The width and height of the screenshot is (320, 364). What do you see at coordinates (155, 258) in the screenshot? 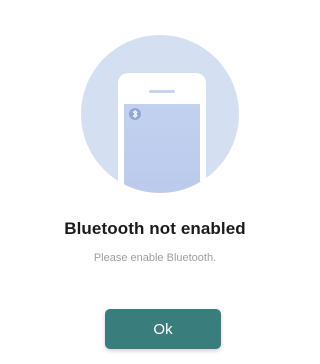
I see `dialog-message: Please enable Bluetooth.` at bounding box center [155, 258].